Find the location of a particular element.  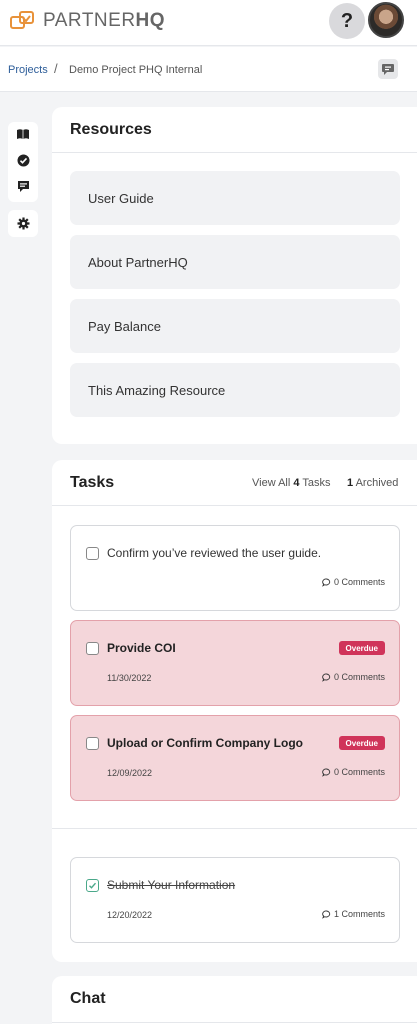

side-nav is located at coordinates (23, 162).